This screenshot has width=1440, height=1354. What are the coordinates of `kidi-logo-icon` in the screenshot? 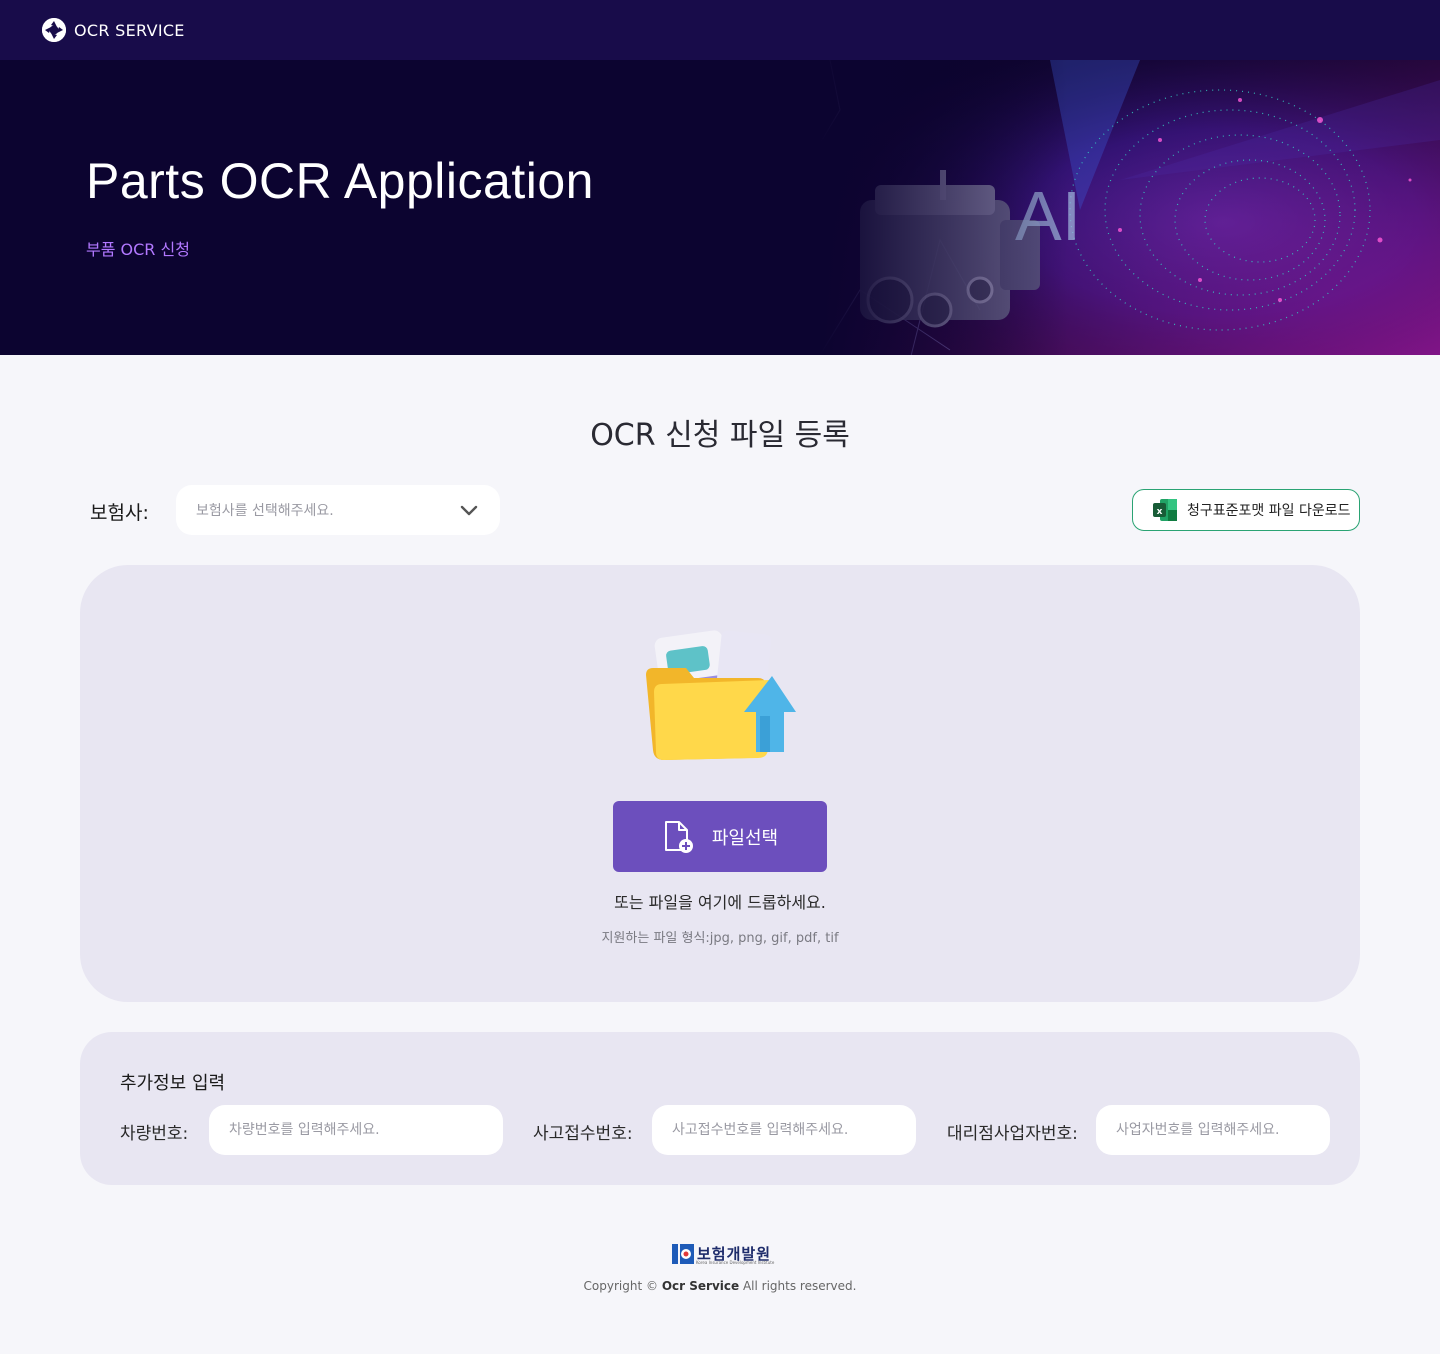 It's located at (683, 1253).